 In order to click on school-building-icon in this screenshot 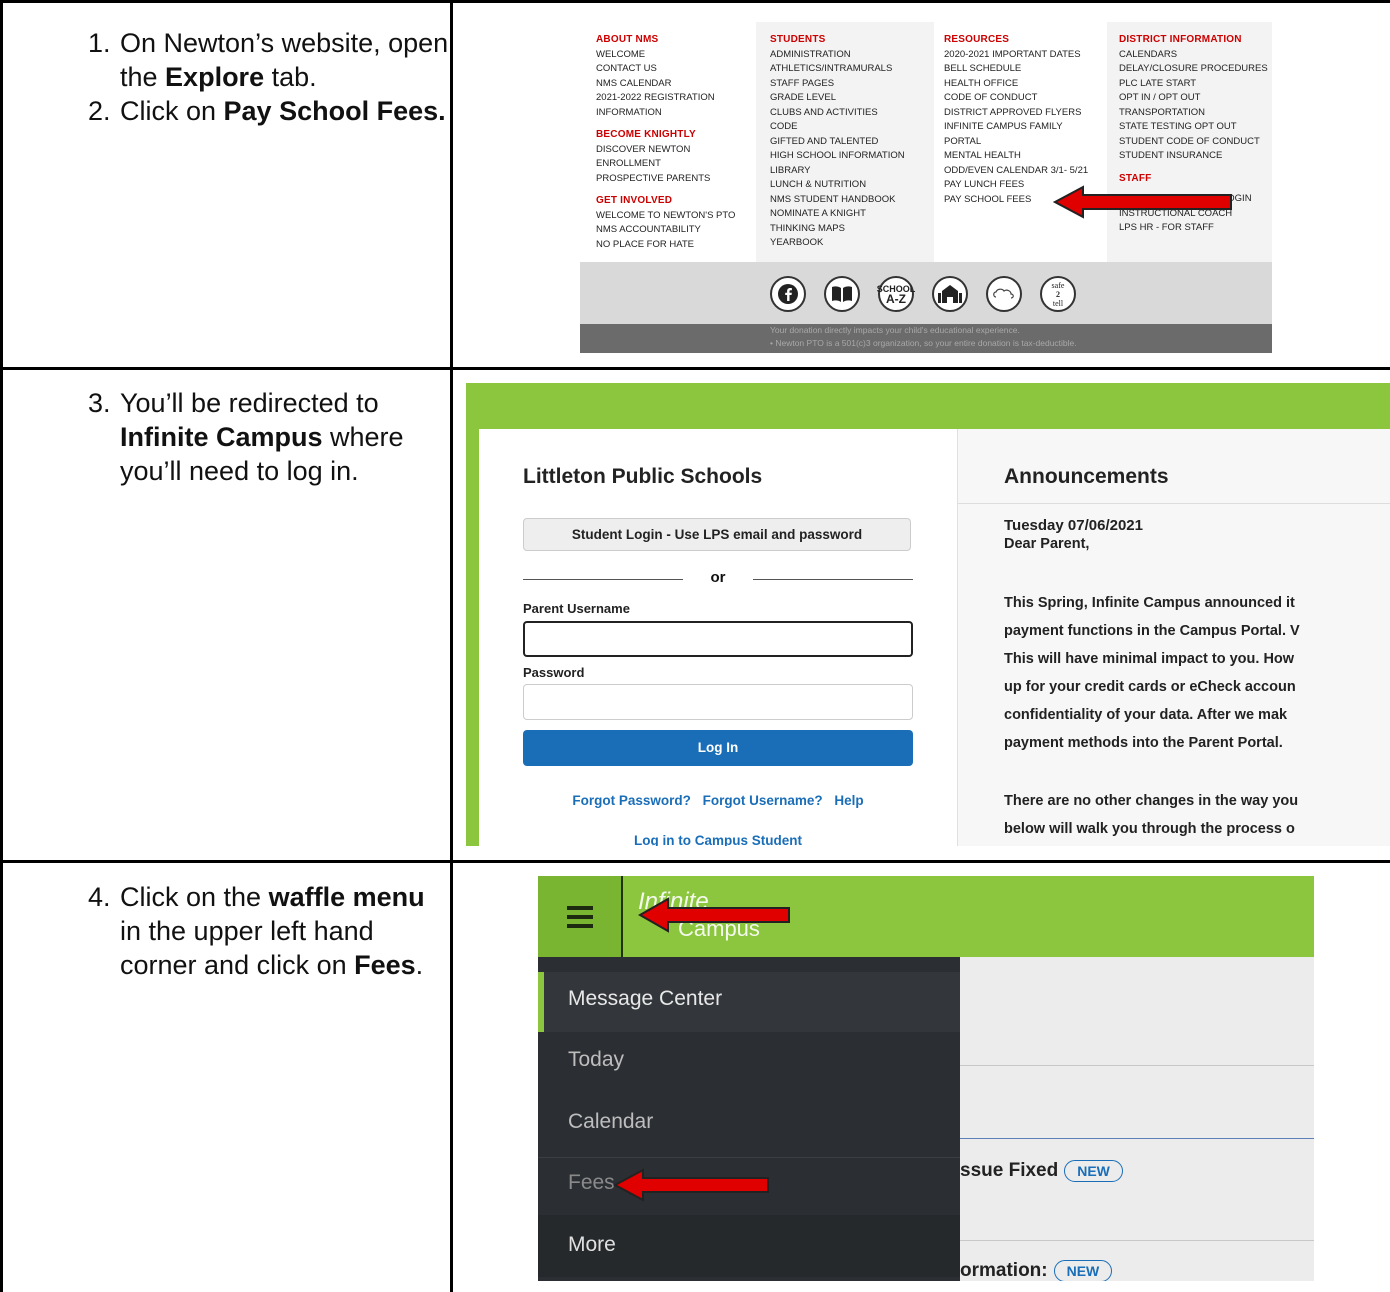, I will do `click(950, 294)`.